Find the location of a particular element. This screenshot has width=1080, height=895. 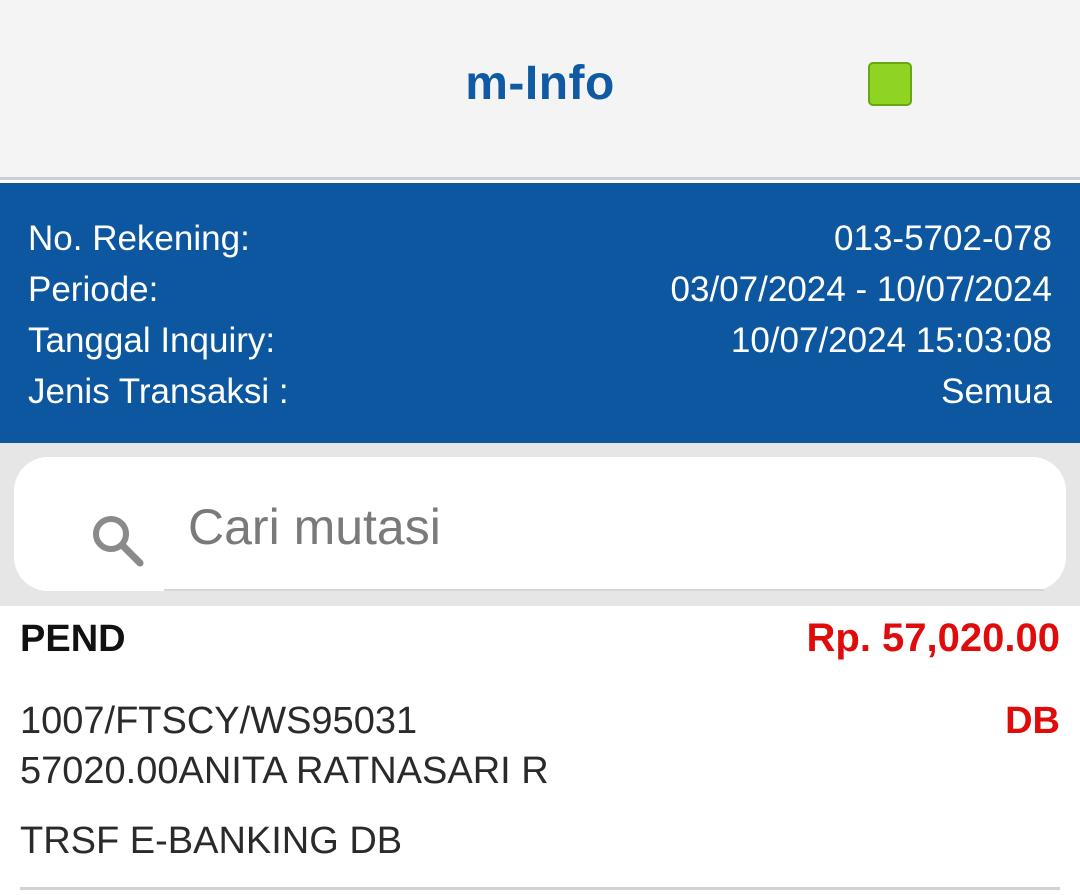

account-number-value: 013-5702-078 is located at coordinates (943, 238).